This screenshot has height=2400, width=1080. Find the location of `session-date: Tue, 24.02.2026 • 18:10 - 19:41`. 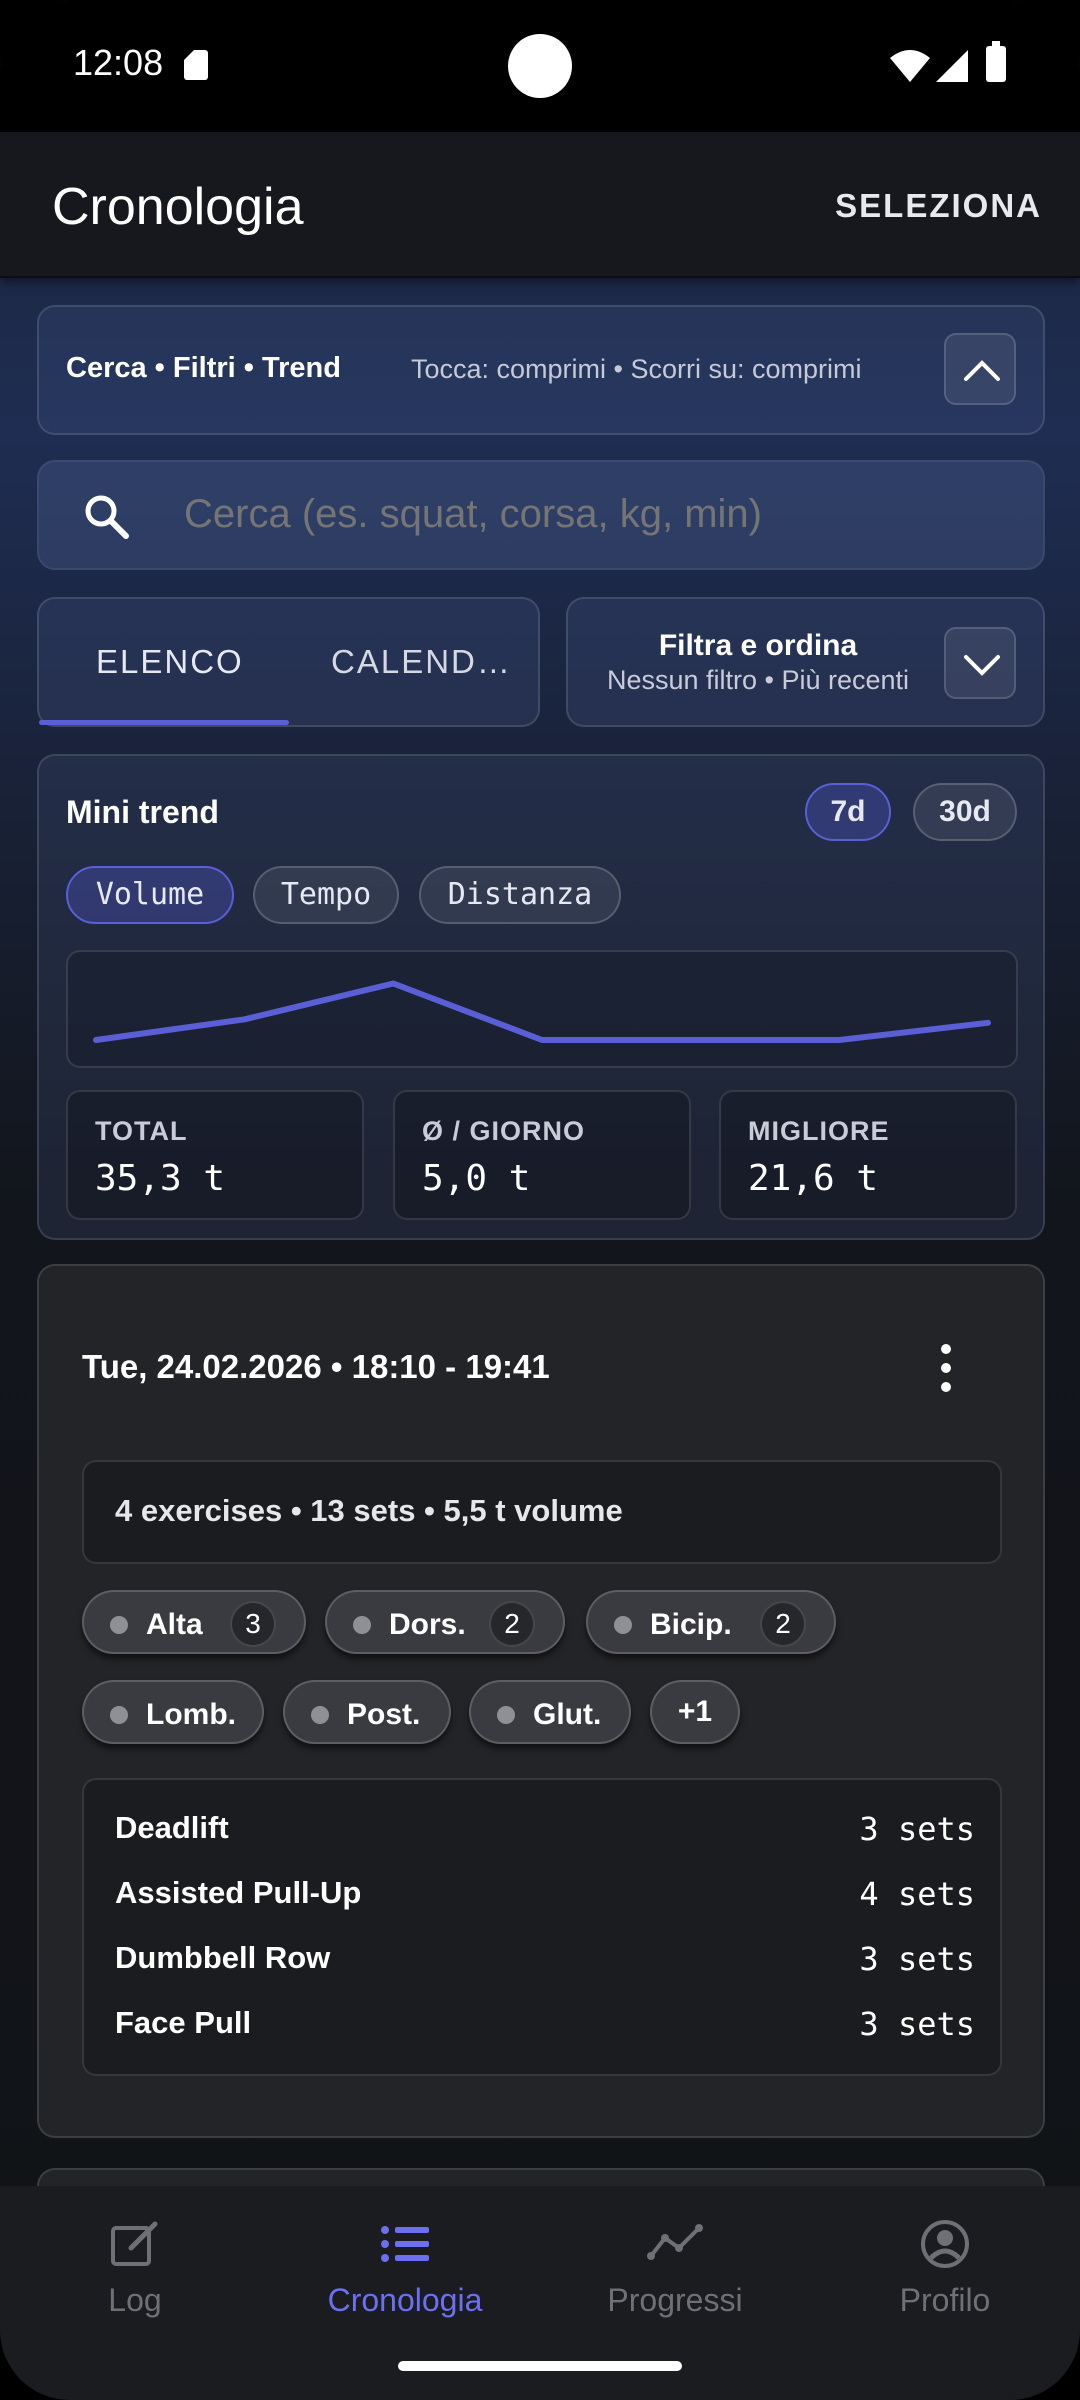

session-date: Tue, 24.02.2026 • 18:10 - 19:41 is located at coordinates (316, 1366).